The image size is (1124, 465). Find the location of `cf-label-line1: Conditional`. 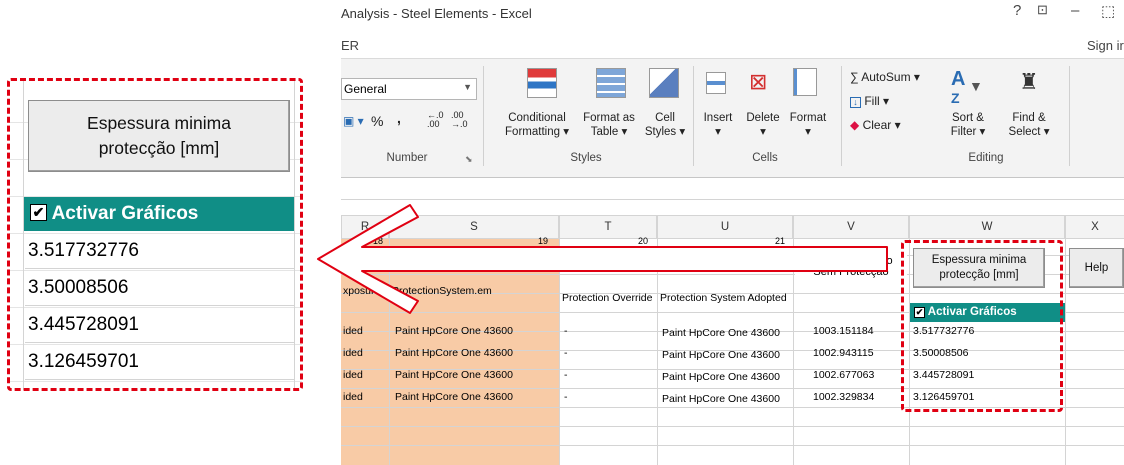

cf-label-line1: Conditional is located at coordinates (537, 118).